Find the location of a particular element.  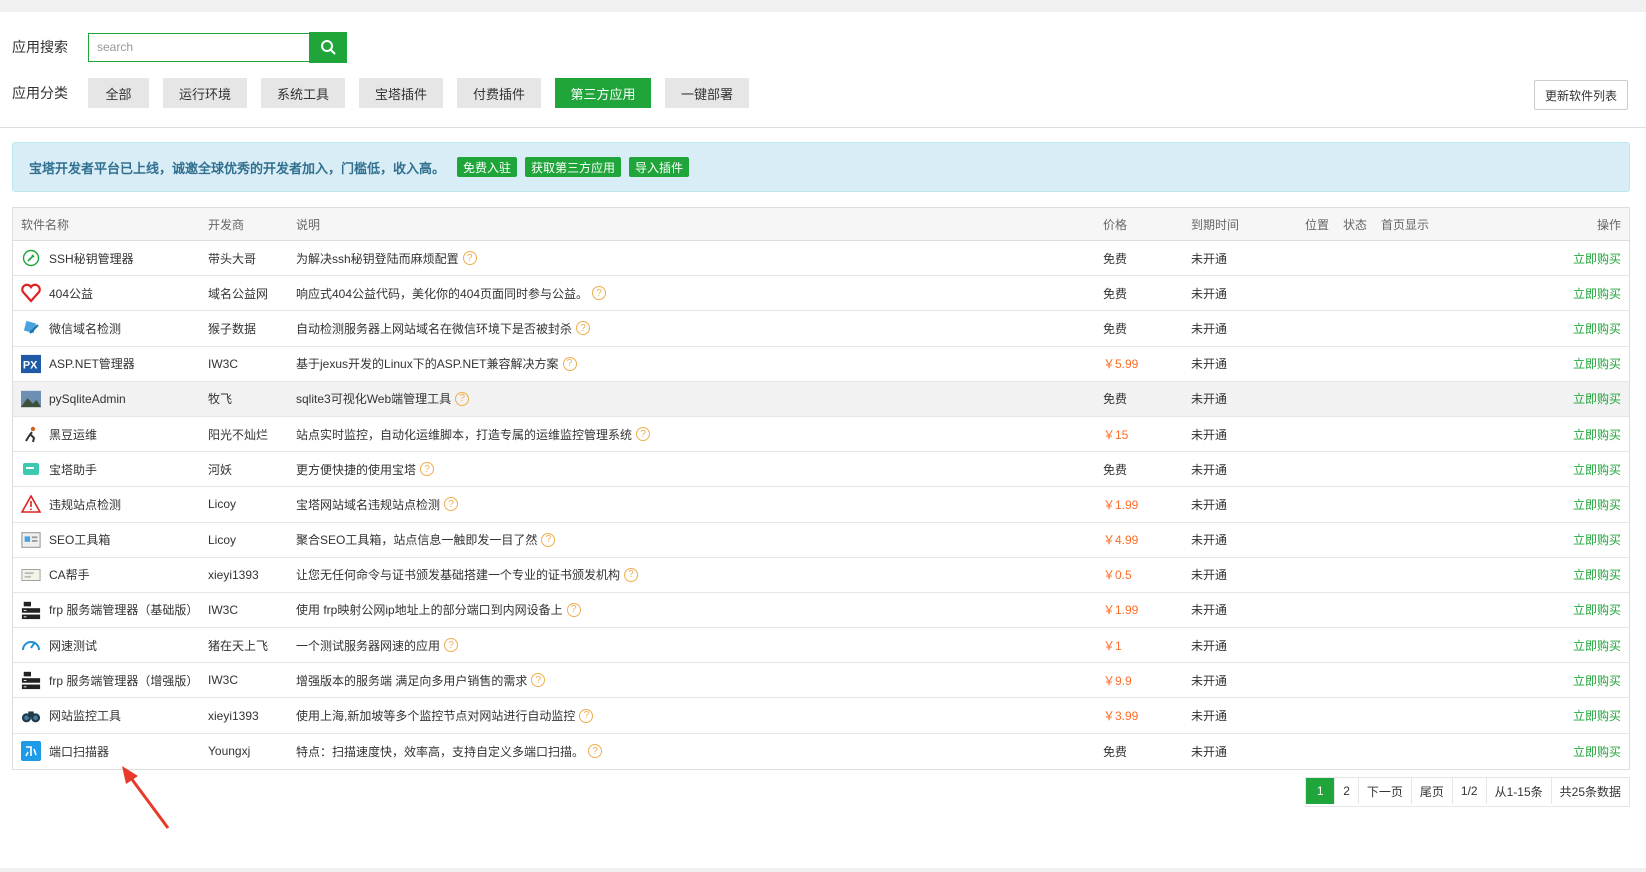

description-cell: 聚合SEO工具箱，站点信息一触即发一目了然? is located at coordinates (699, 539).